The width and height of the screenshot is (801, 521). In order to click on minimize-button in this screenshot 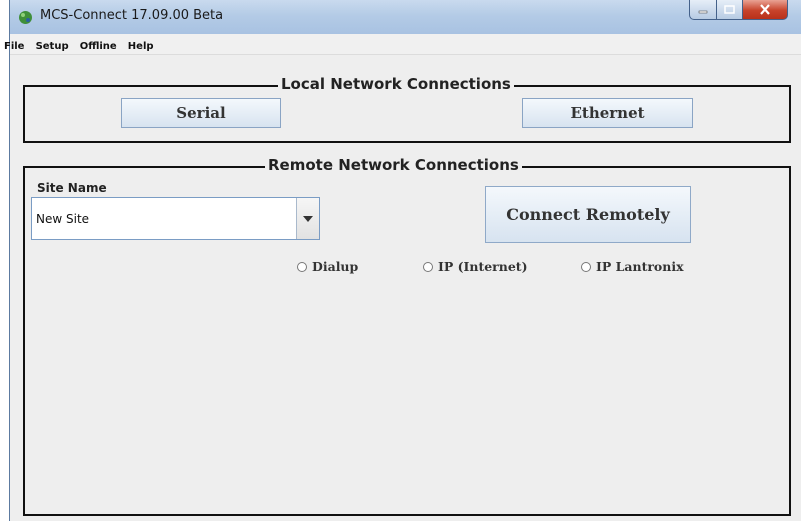, I will do `click(703, 10)`.